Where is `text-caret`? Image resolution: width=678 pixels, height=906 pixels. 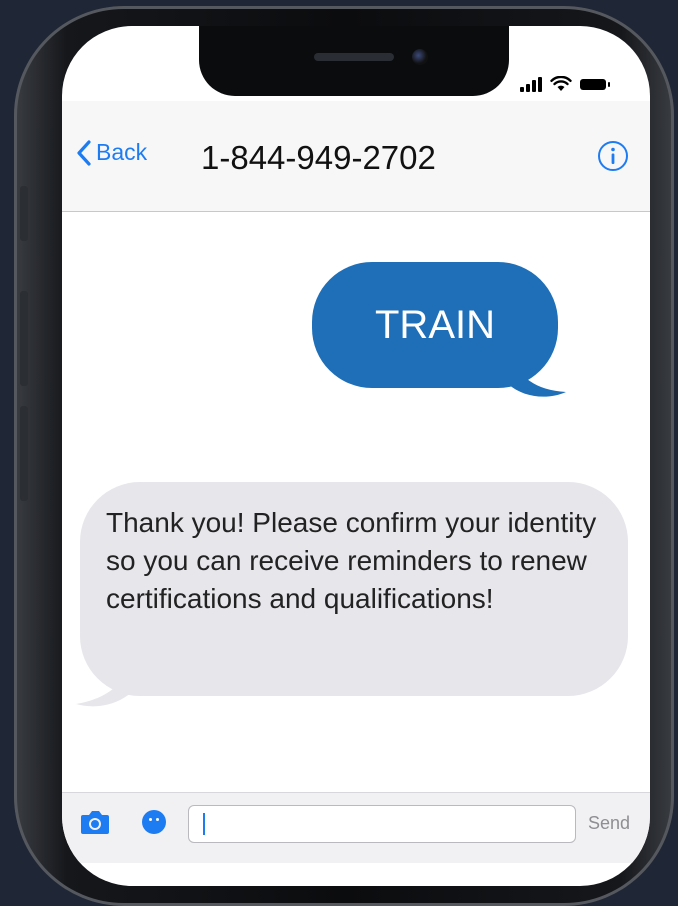
text-caret is located at coordinates (204, 824).